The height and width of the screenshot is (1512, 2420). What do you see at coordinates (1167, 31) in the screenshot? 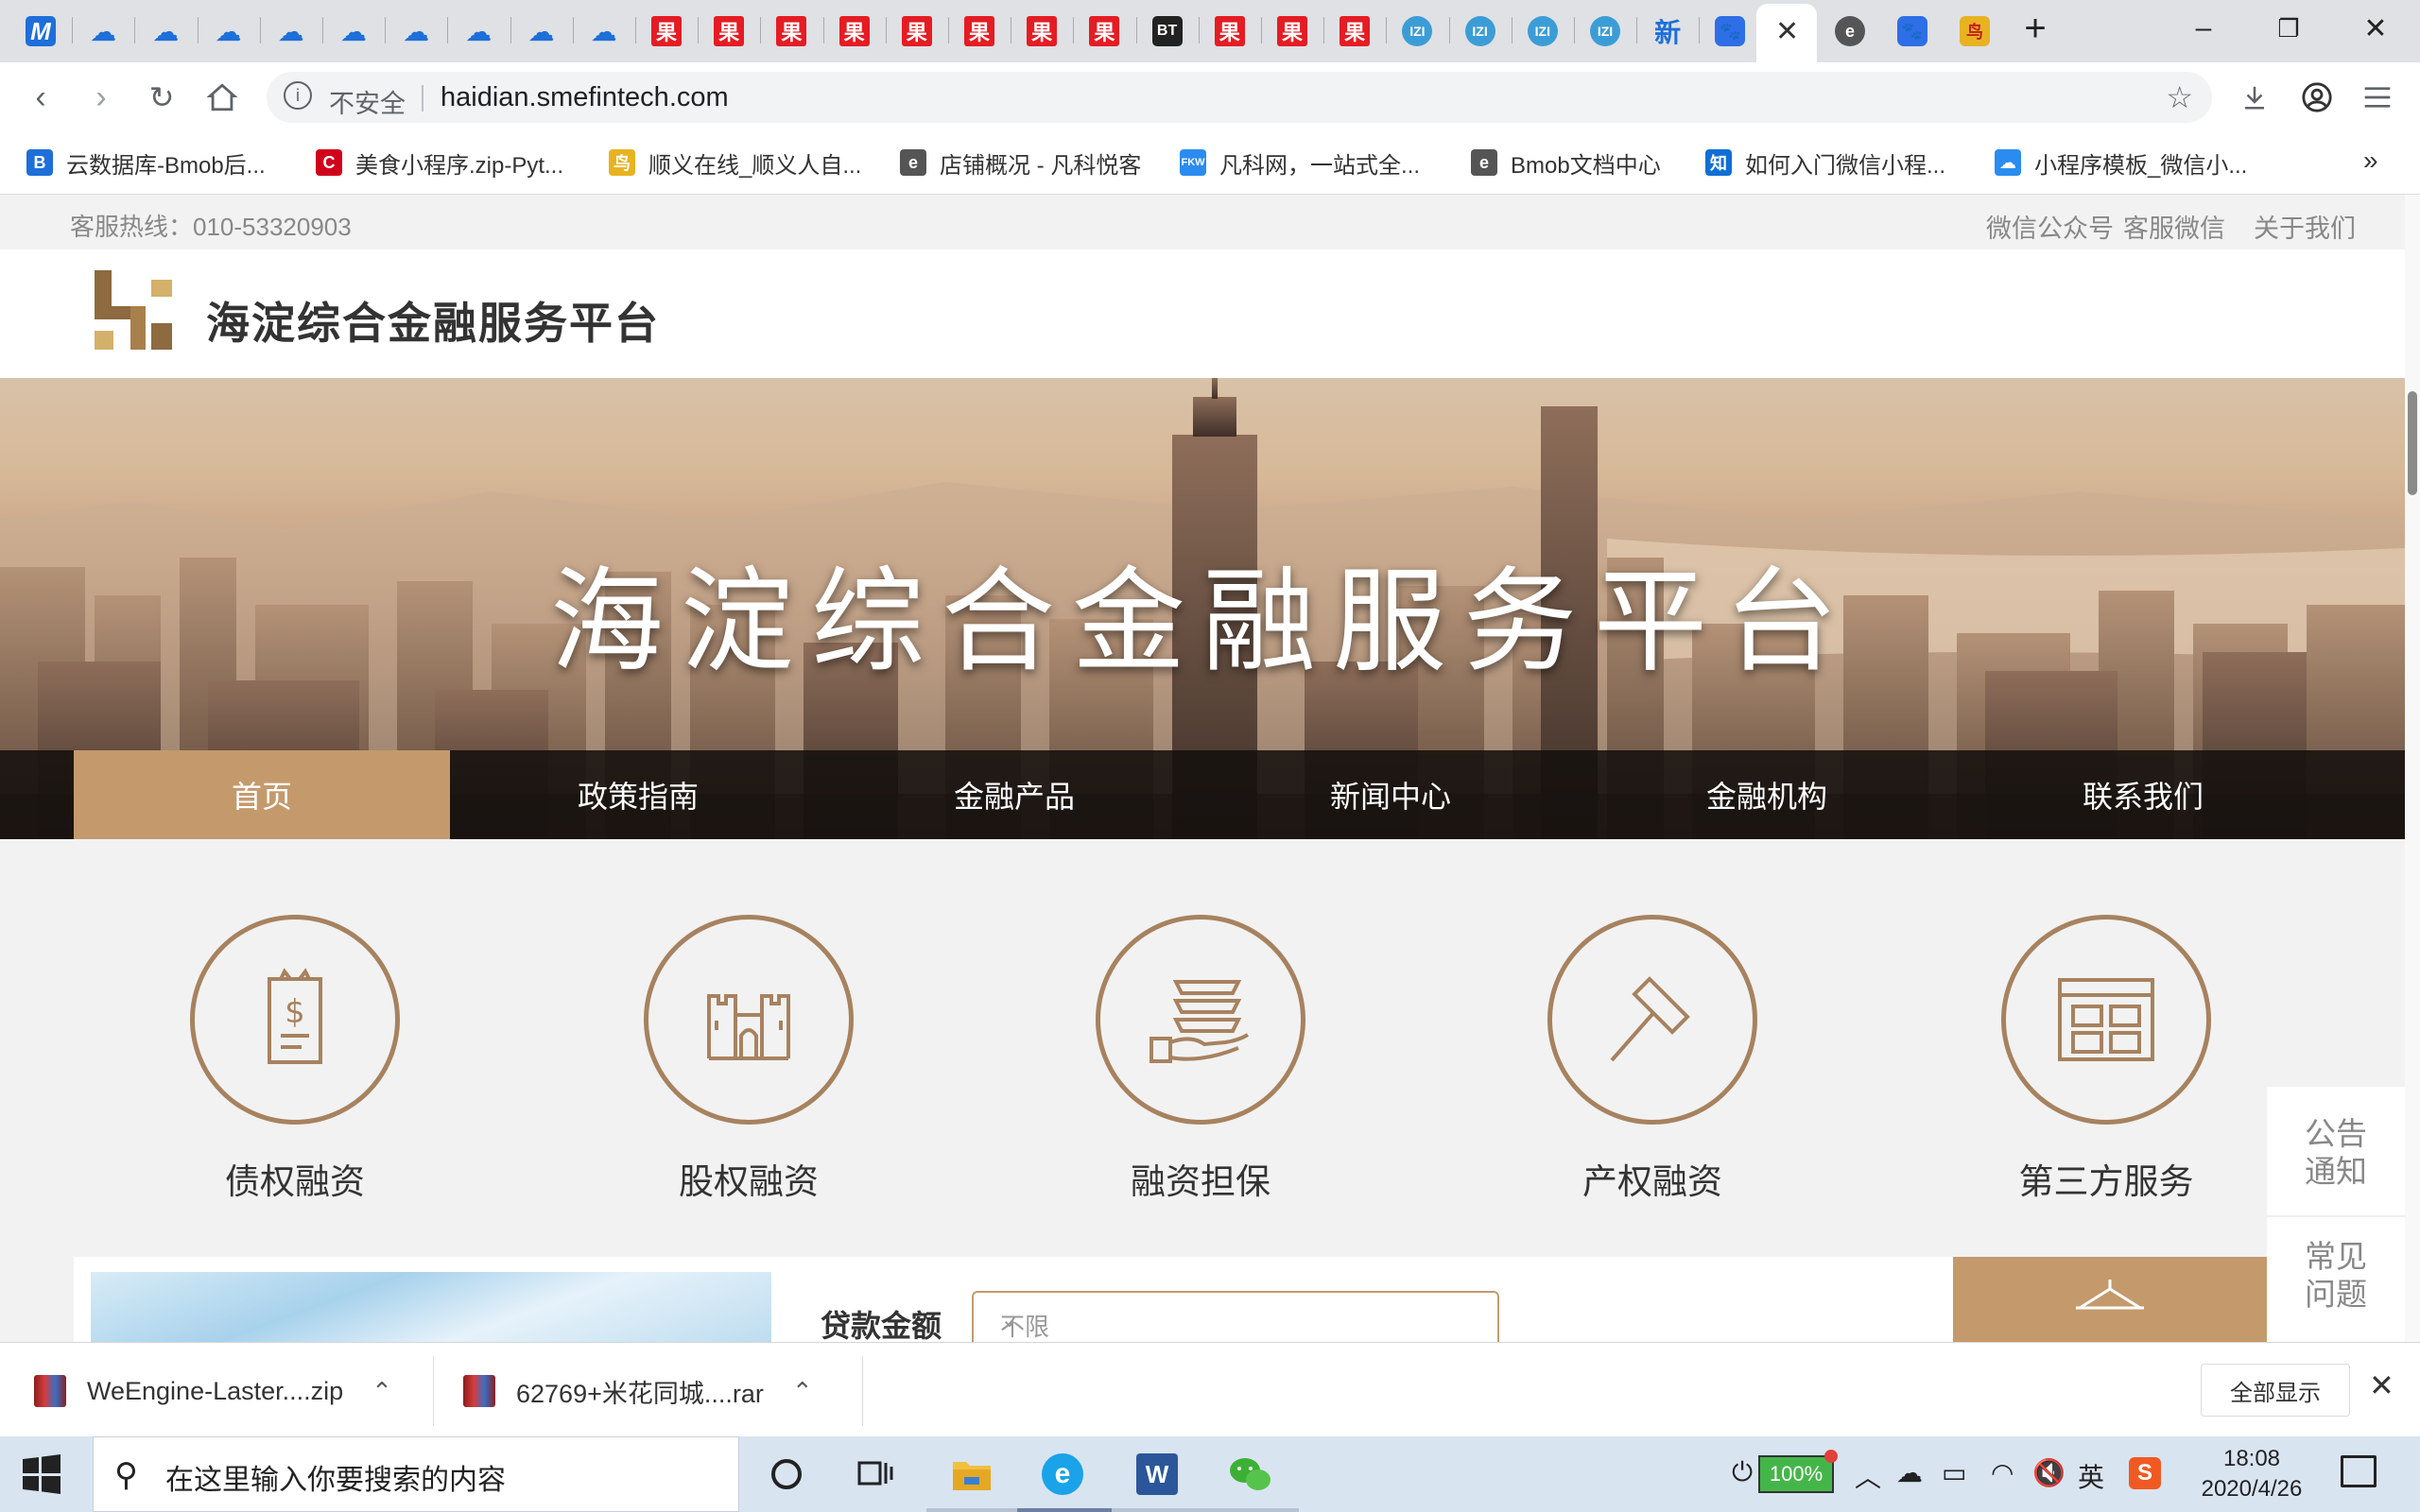
I see `browser-tab: BT` at bounding box center [1167, 31].